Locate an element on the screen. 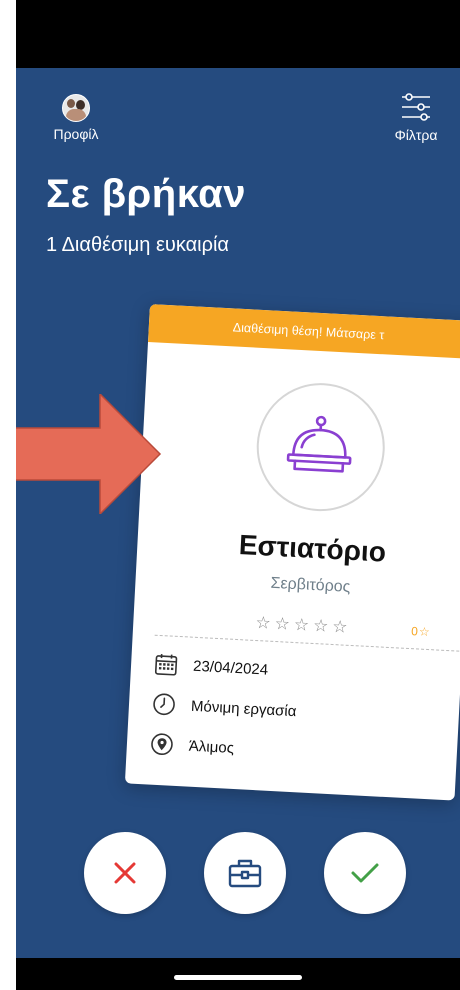  highlight-arrow is located at coordinates (89, 454).